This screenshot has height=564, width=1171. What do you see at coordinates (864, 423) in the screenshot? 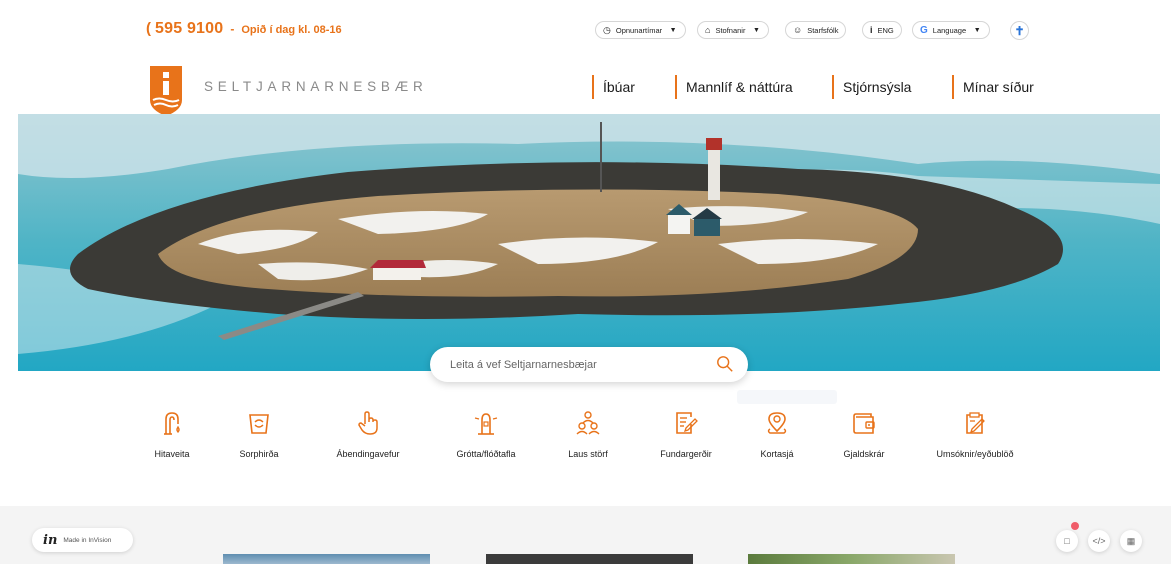
I see `wallet-icon` at bounding box center [864, 423].